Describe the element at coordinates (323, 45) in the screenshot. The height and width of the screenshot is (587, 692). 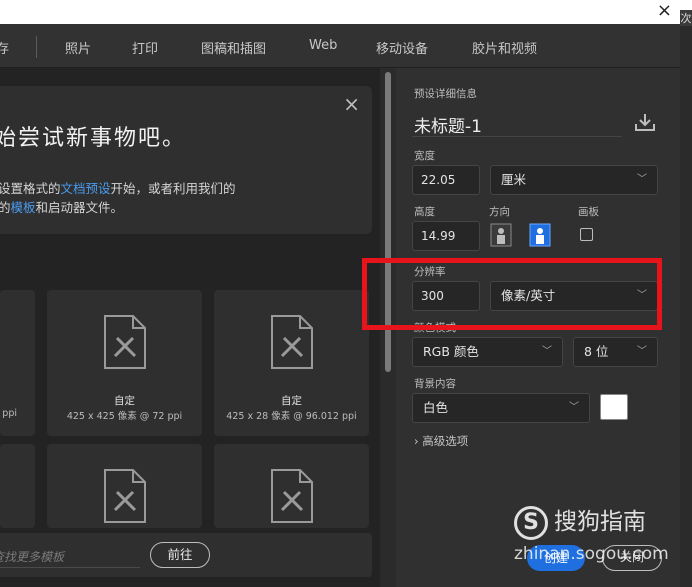
I see `tab-web: Web` at that location.